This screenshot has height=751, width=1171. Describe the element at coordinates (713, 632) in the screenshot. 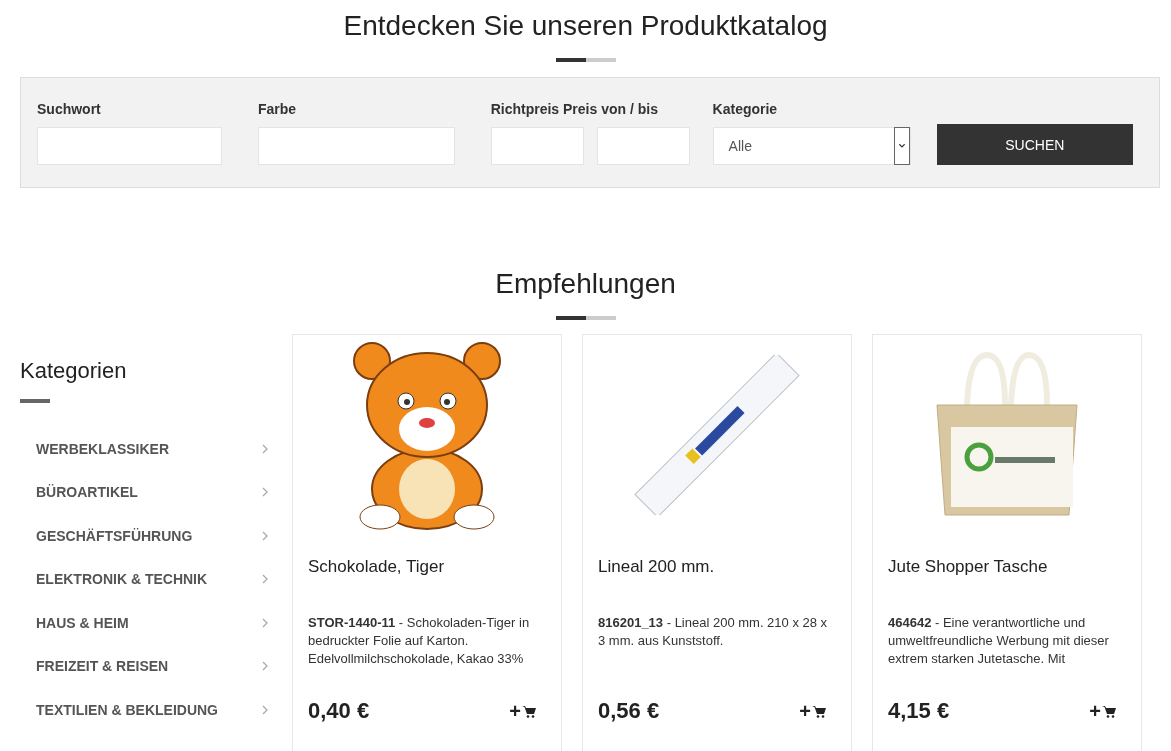

I see `product-description: 816201_13 - Lineal 200 mm. 210 x 28 x 3 mm. aus Kunststoff.` at that location.